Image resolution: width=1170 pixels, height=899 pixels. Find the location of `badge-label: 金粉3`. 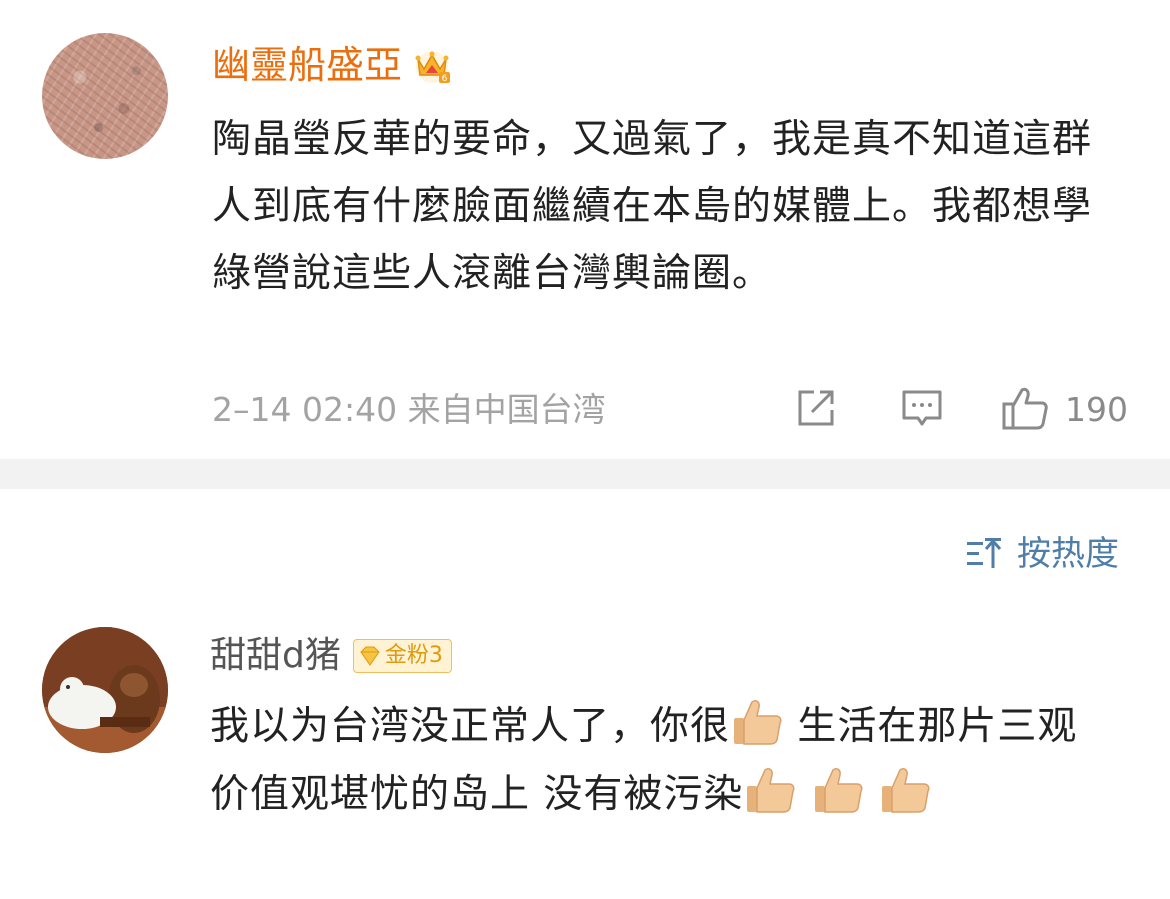

badge-label: 金粉3 is located at coordinates (413, 655).